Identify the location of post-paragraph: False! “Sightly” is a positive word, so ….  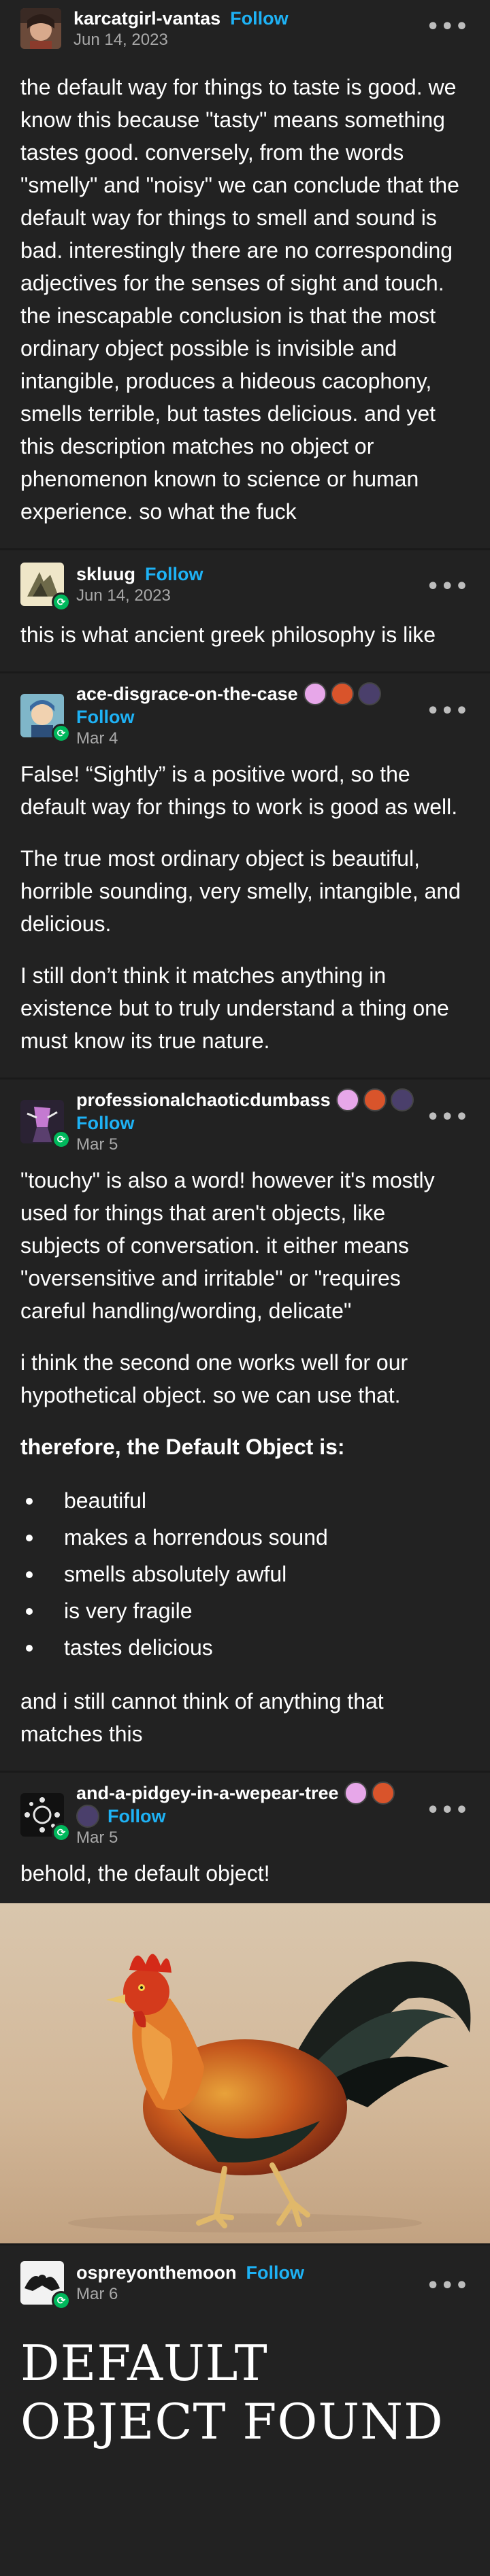
(239, 790).